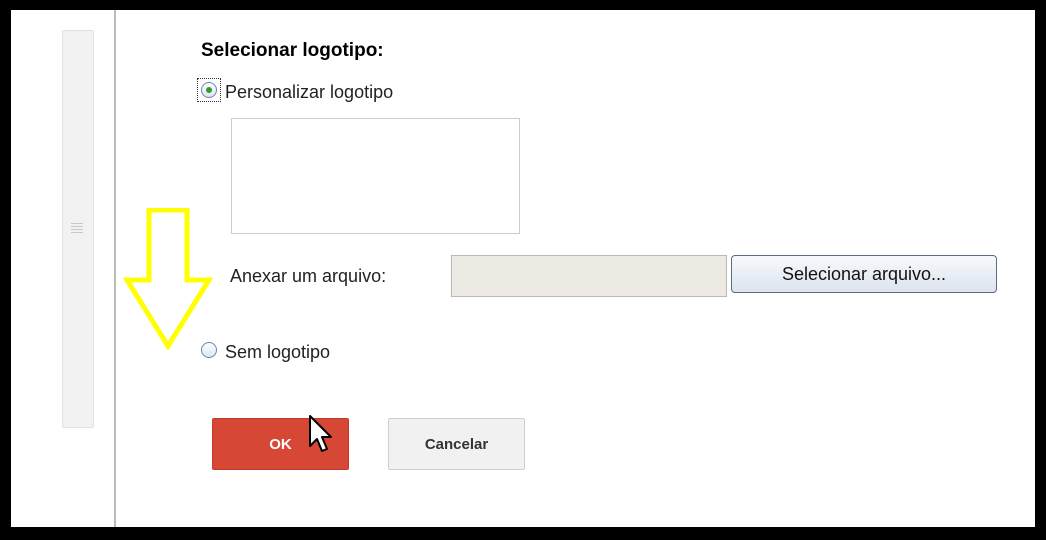 This screenshot has height=540, width=1046. Describe the element at coordinates (309, 92) in the screenshot. I see `custom-logo-label: Personalizar logotipo` at that location.